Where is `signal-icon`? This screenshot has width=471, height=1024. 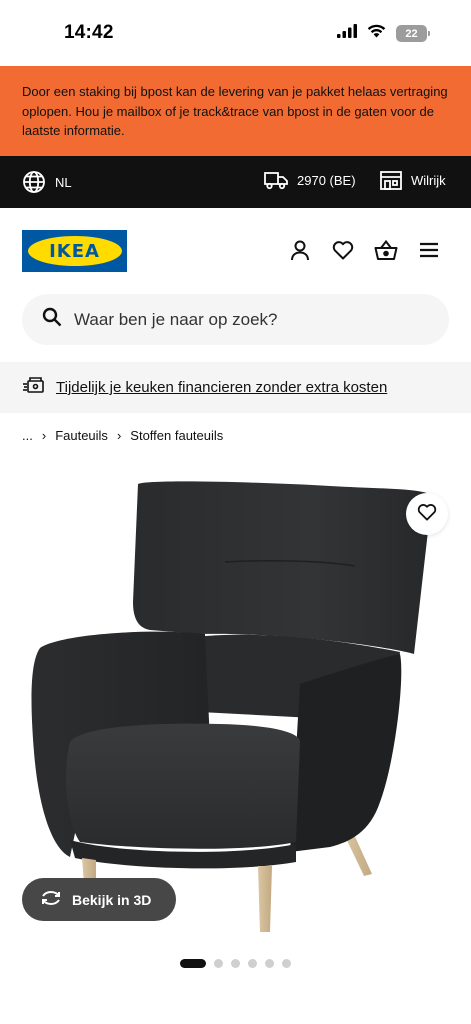 signal-icon is located at coordinates (347, 33).